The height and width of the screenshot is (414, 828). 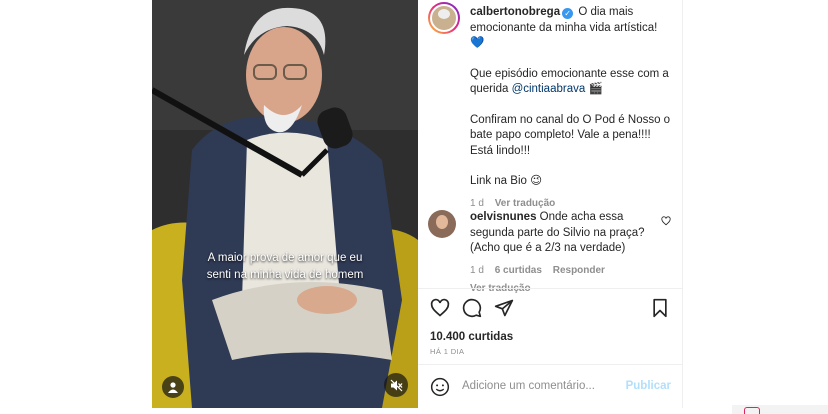 I want to click on caption-meta: 1 d Ver tradução, so click(x=571, y=204).